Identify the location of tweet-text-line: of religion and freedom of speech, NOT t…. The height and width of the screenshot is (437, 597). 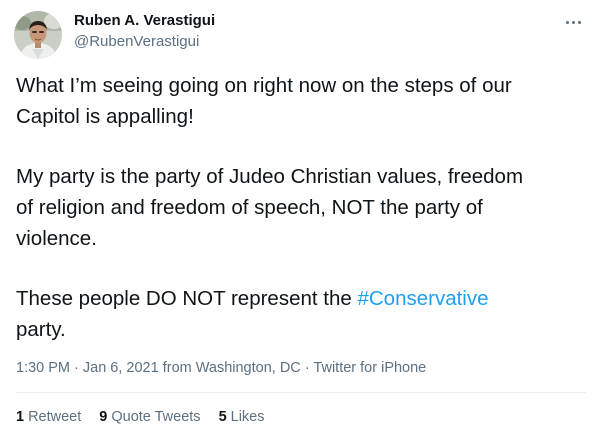
(249, 207).